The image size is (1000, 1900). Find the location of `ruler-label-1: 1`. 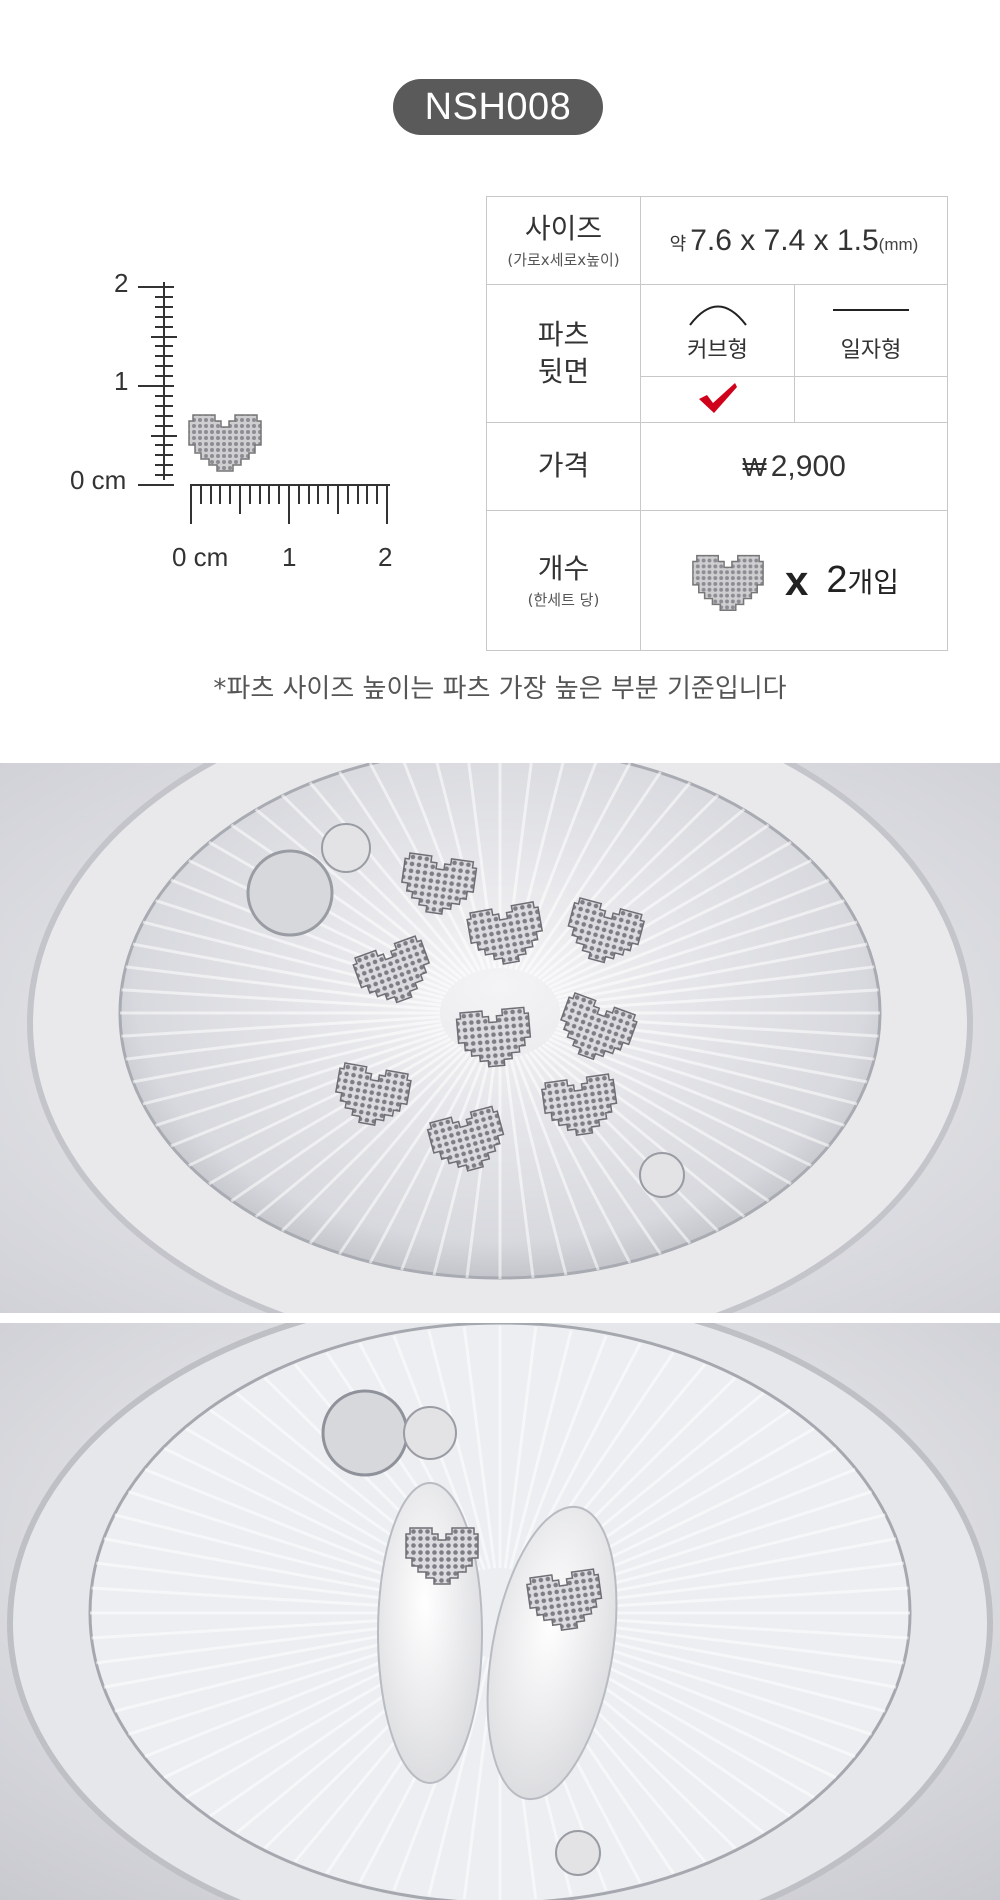

ruler-label-1: 1 is located at coordinates (121, 381).